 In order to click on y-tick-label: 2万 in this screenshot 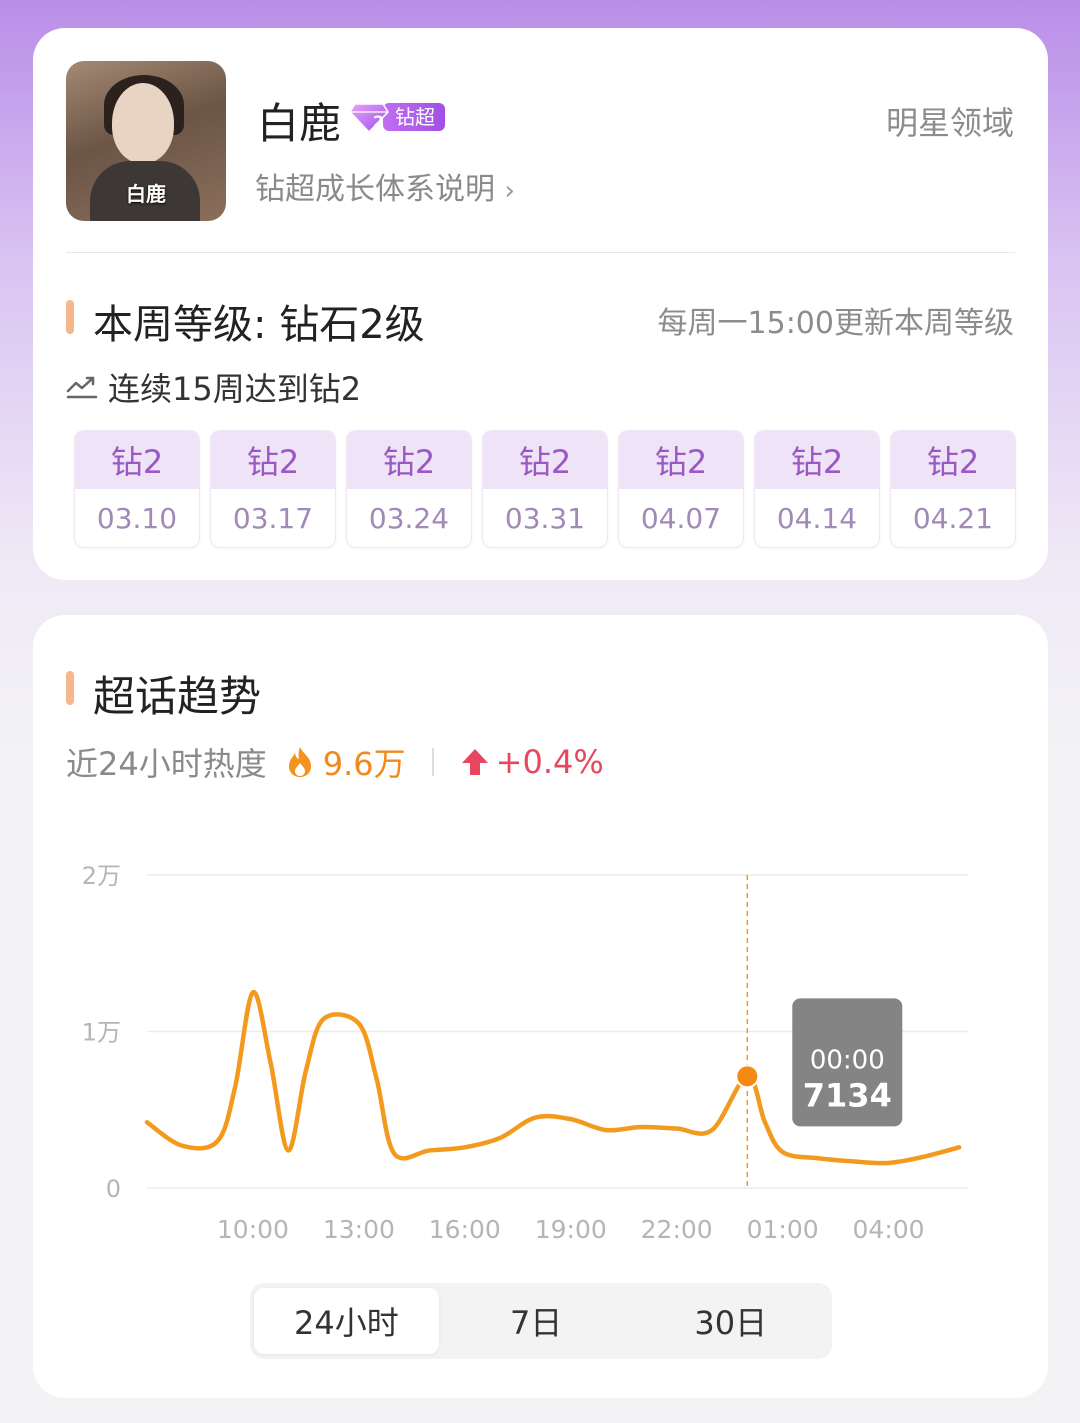, I will do `click(101, 876)`.